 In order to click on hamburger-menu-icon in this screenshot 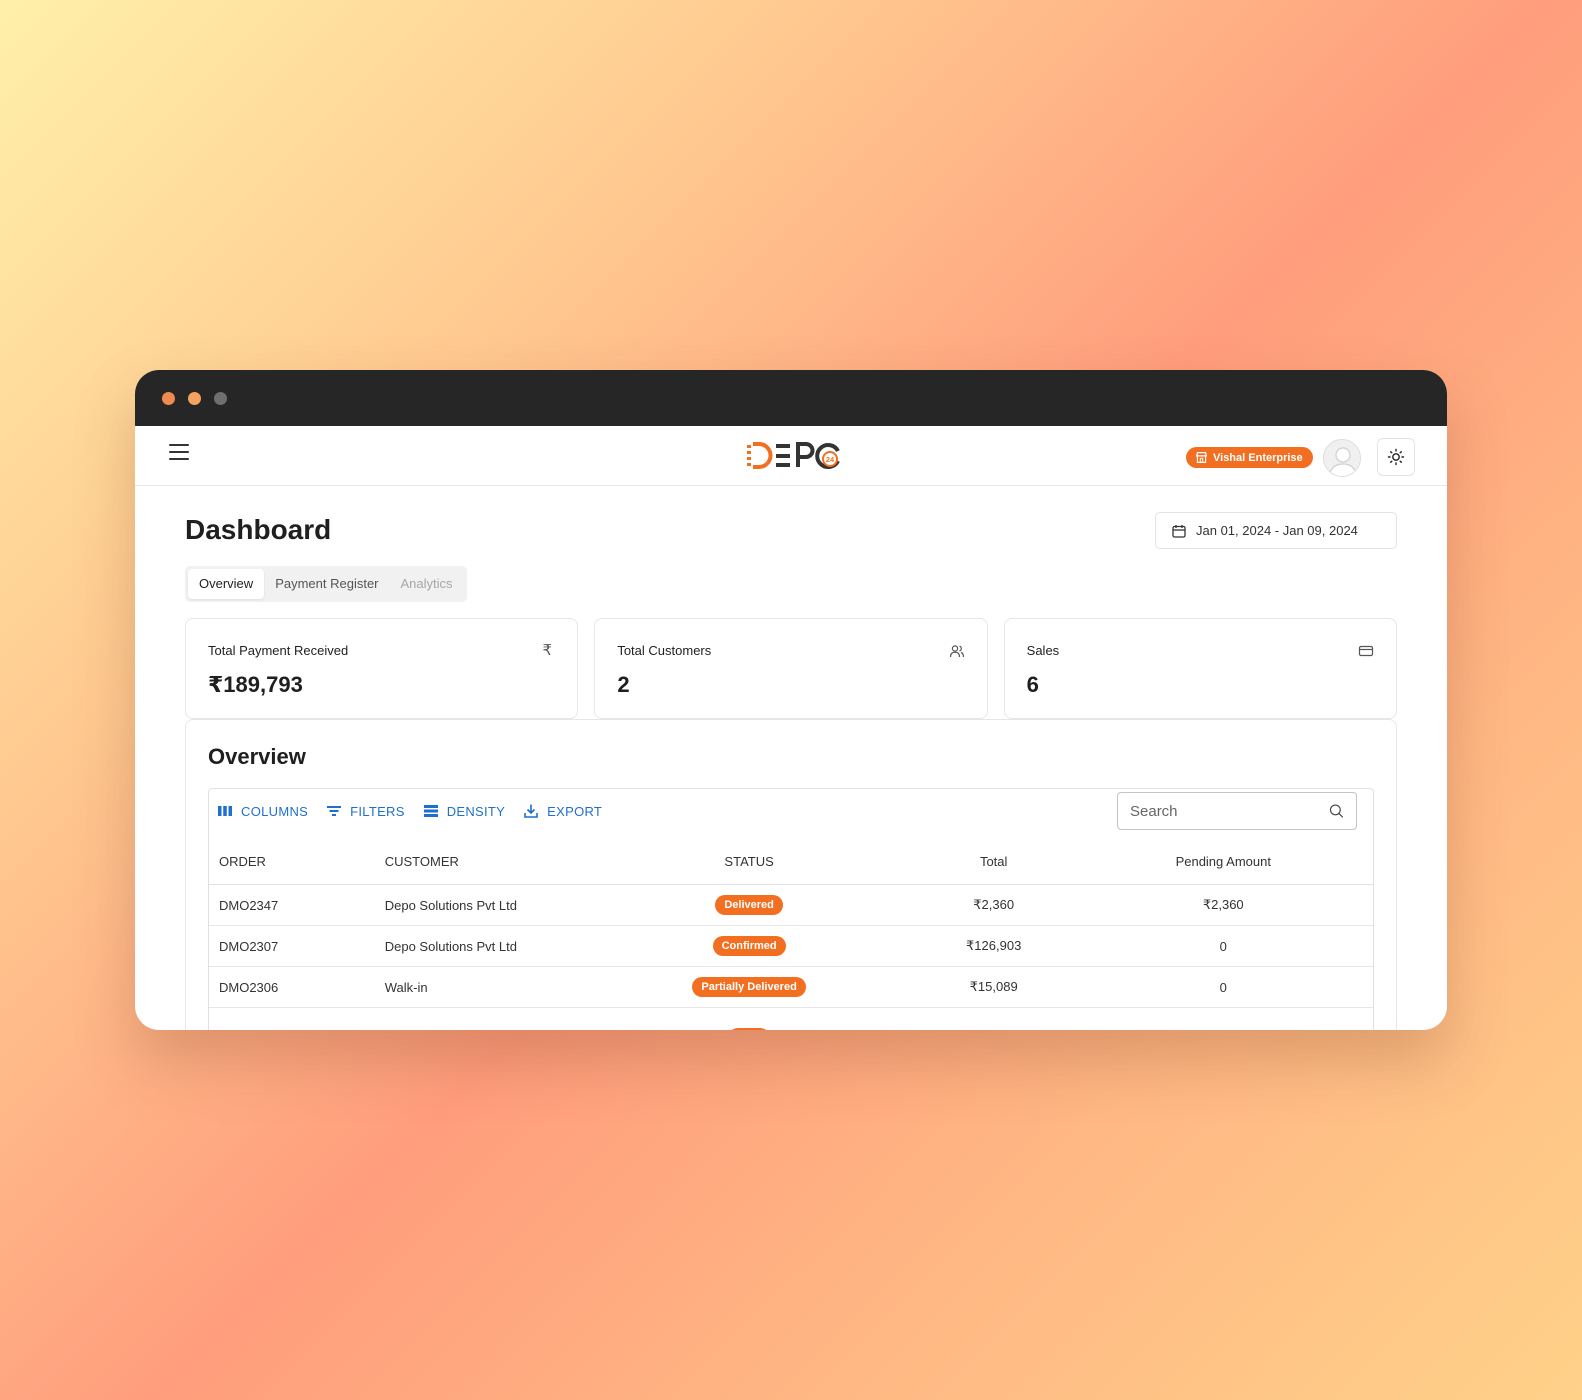, I will do `click(179, 453)`.